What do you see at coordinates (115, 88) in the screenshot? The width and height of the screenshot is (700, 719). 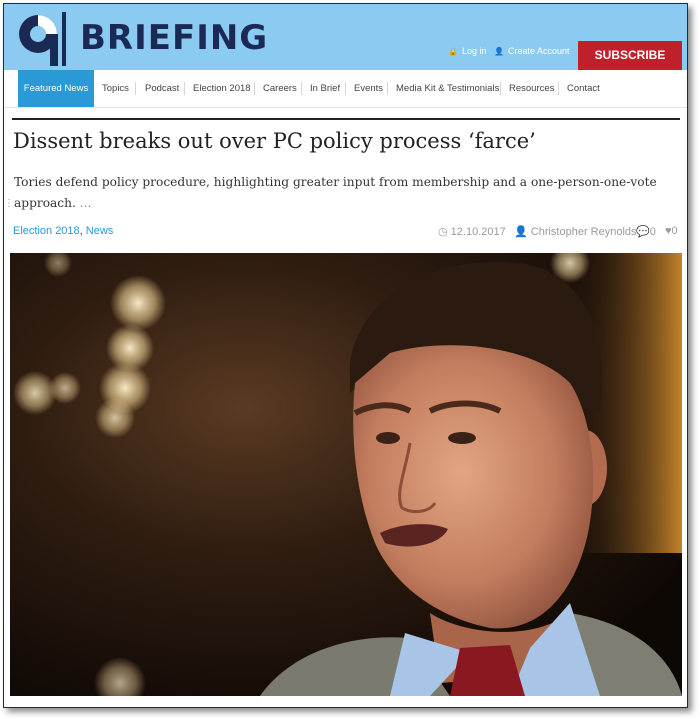 I see `nav-item-topics: Topics` at bounding box center [115, 88].